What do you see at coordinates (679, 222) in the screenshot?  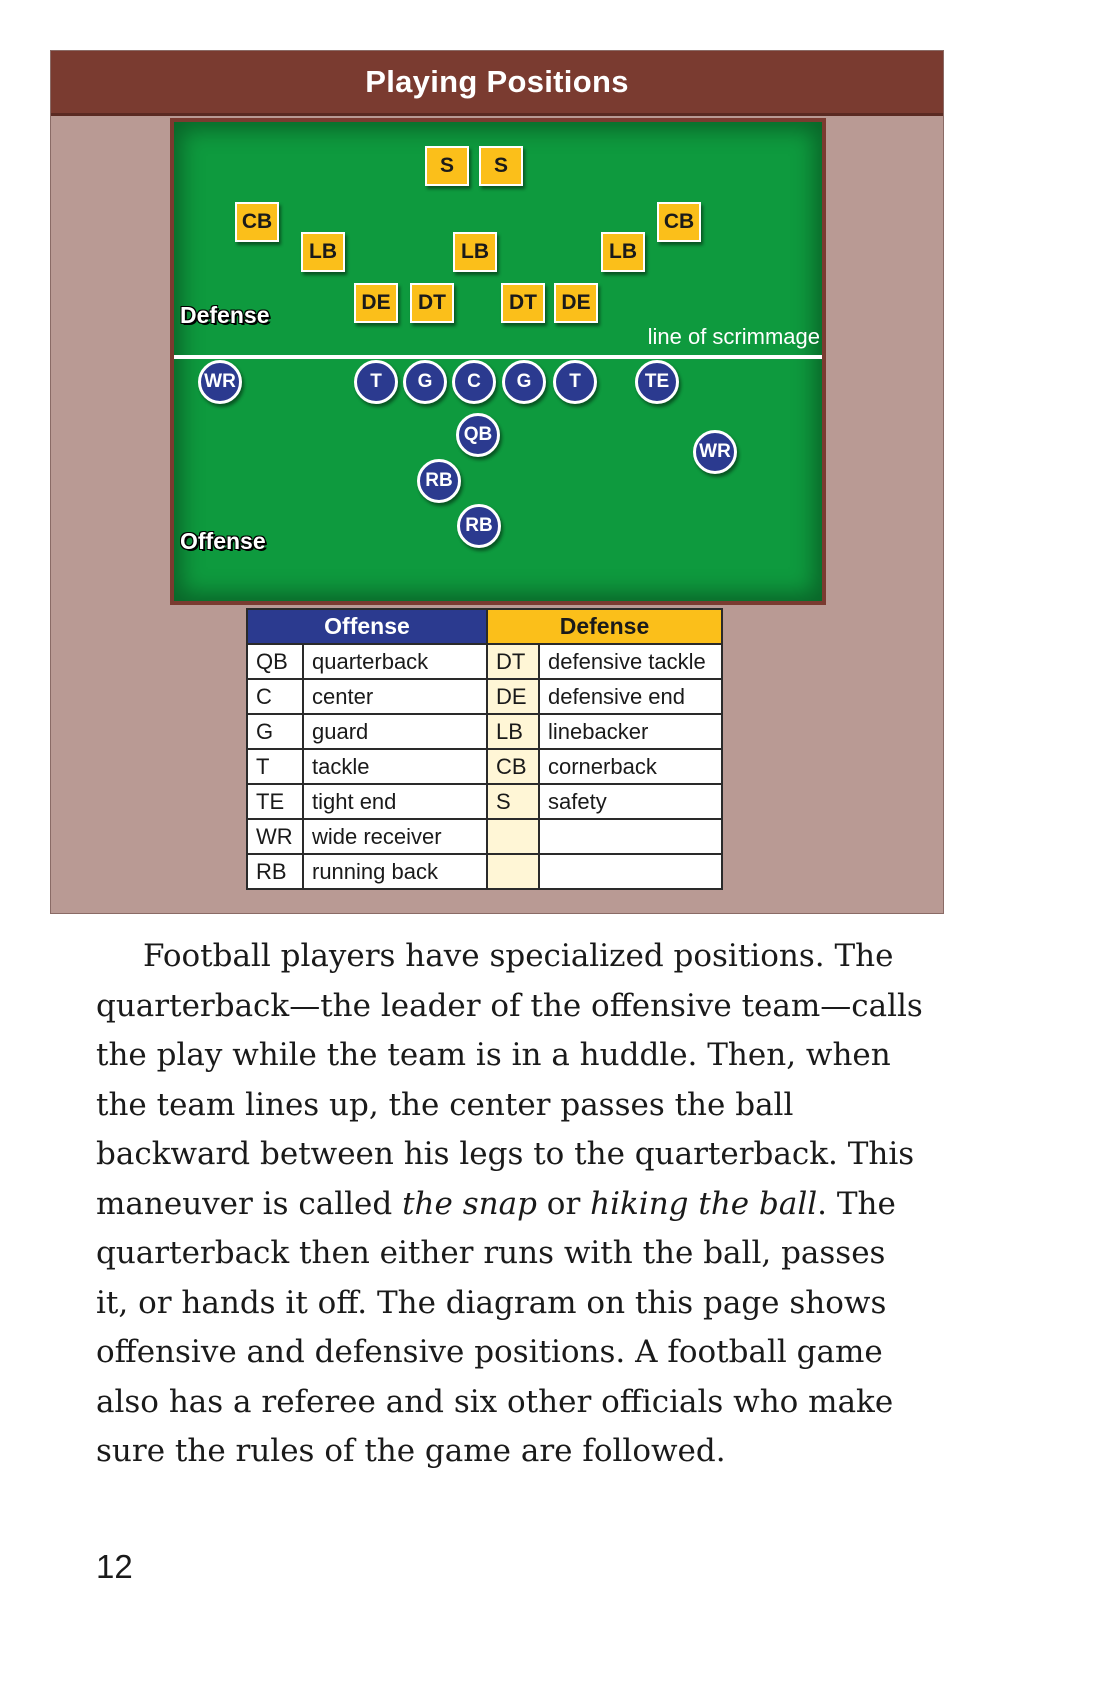 I see `player-cornerback-right: CB` at bounding box center [679, 222].